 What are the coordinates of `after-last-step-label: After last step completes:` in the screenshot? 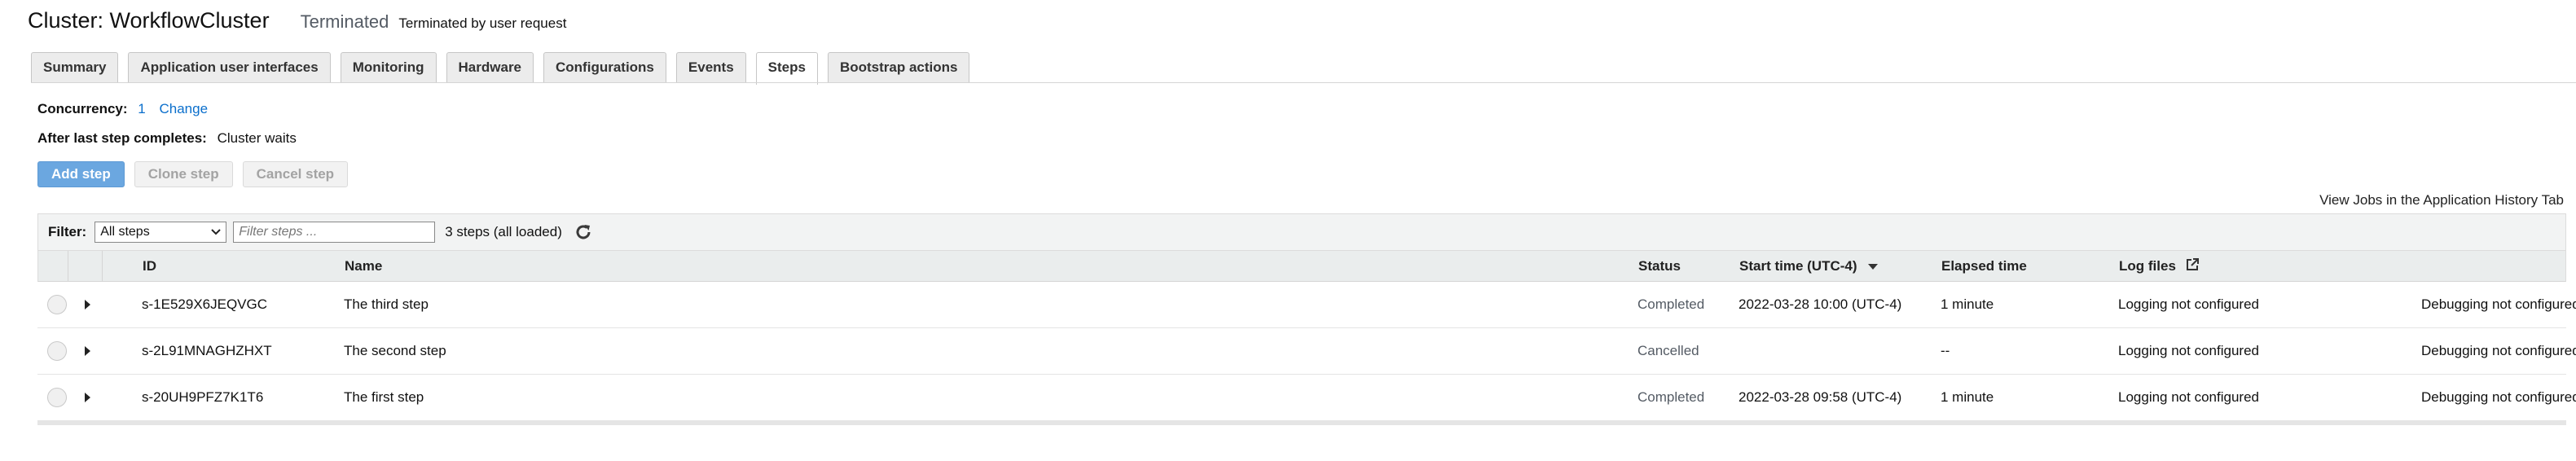 It's located at (122, 138).